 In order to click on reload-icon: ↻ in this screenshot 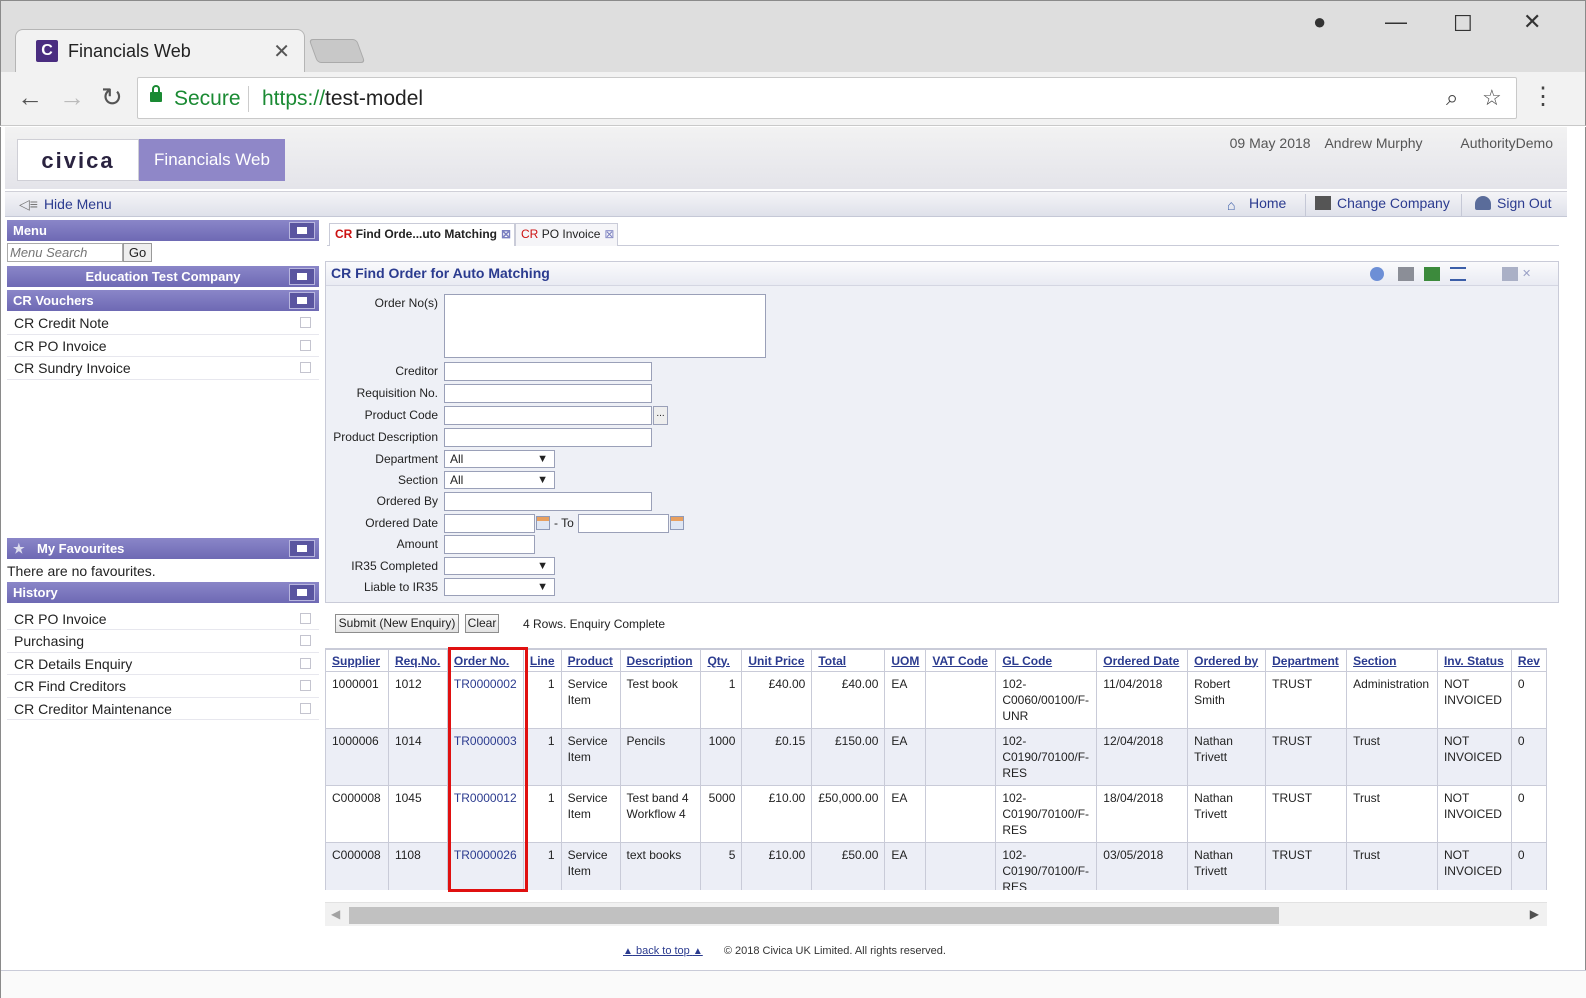, I will do `click(112, 97)`.